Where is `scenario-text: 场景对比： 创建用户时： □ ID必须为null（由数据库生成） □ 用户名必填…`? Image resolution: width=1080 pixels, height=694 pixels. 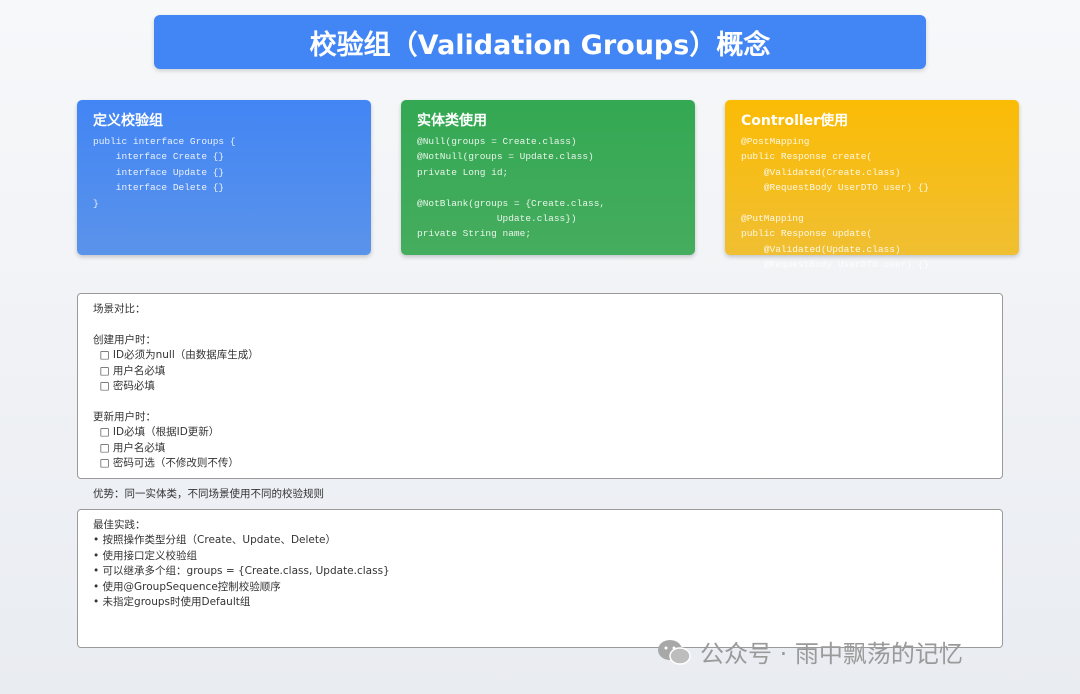
scenario-text: 场景对比： 创建用户时： □ ID必须为null（由数据库生成） □ 用户名必填… is located at coordinates (176, 386).